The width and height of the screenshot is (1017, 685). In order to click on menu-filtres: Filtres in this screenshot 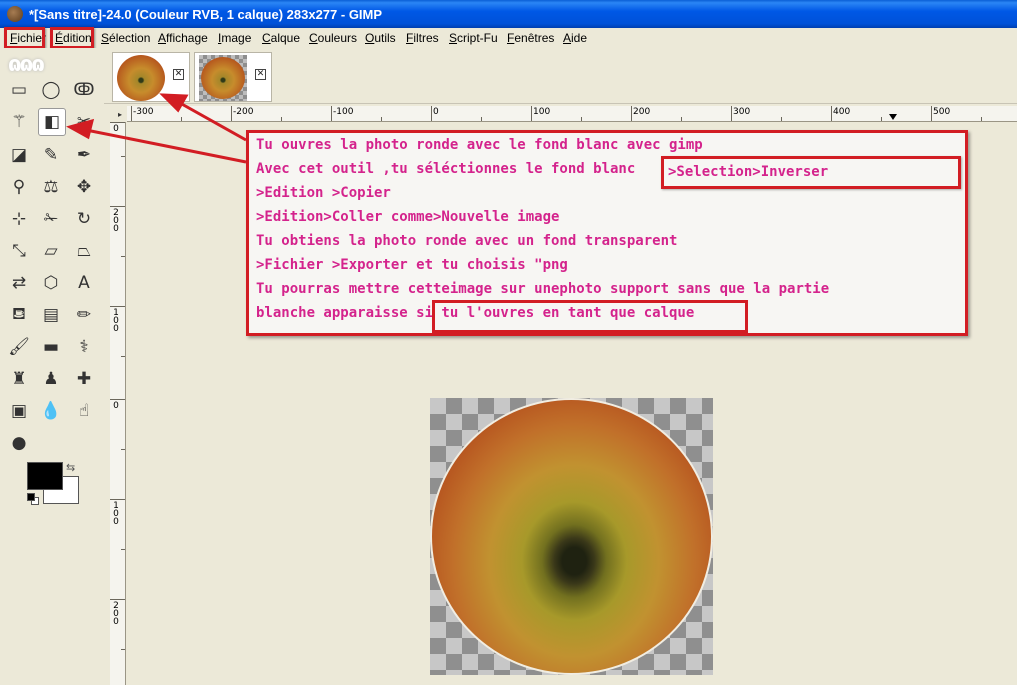, I will do `click(422, 38)`.